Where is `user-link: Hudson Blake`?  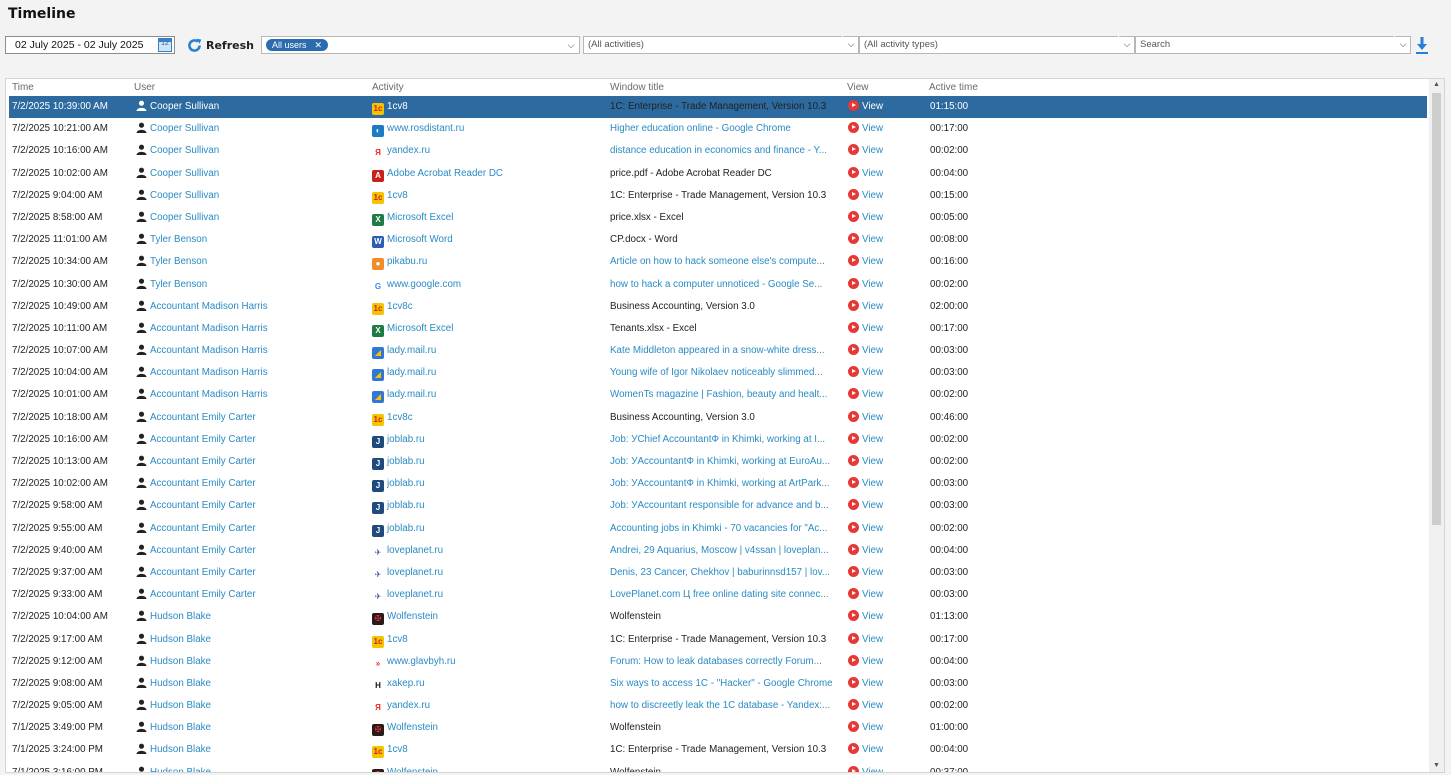 user-link: Hudson Blake is located at coordinates (180, 705).